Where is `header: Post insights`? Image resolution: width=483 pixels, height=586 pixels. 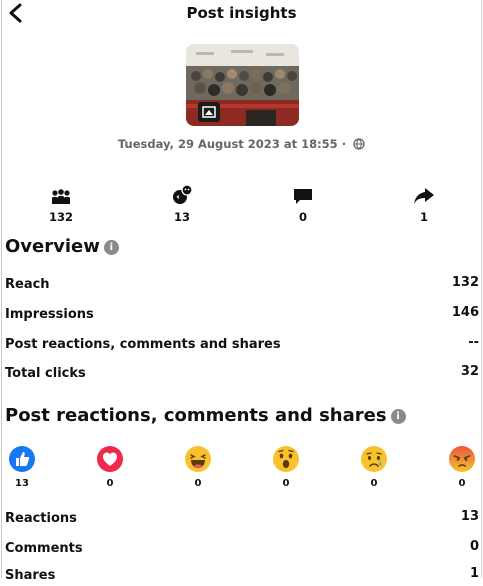 header: Post insights is located at coordinates (241, 15).